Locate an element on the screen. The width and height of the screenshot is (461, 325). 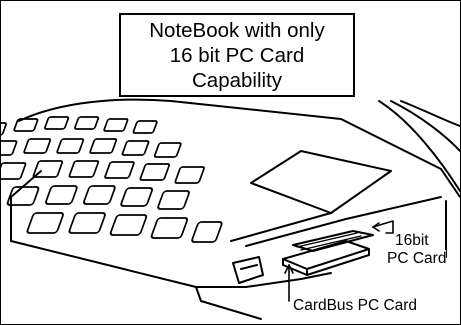
touchpad is located at coordinates (321, 182).